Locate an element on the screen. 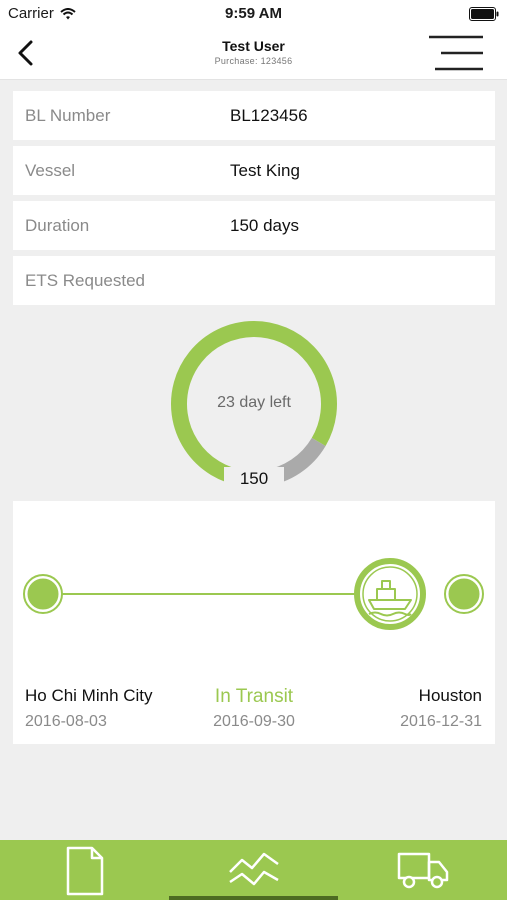 This screenshot has width=507, height=900. current-position-node is located at coordinates (390, 594).